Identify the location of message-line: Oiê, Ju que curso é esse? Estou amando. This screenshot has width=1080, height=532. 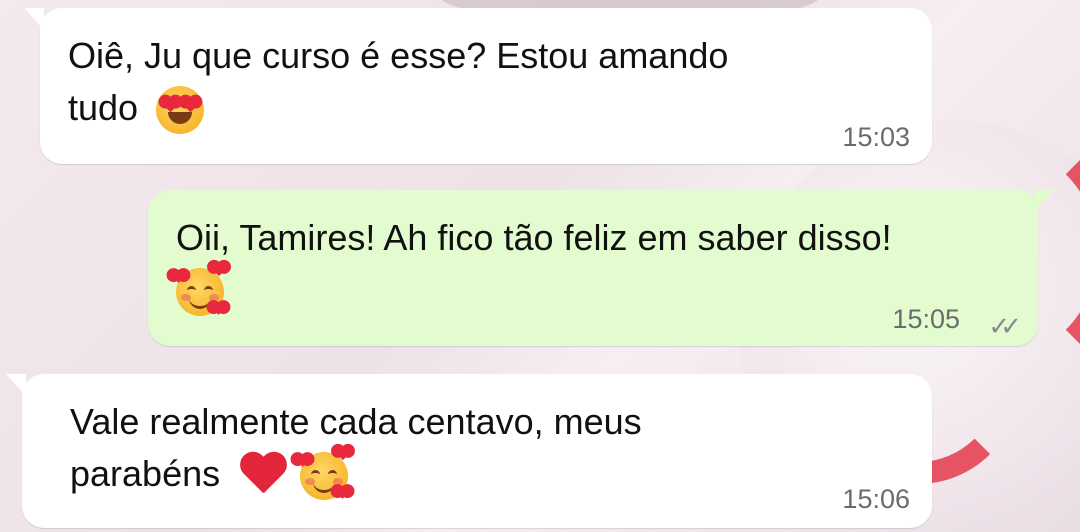
(398, 55).